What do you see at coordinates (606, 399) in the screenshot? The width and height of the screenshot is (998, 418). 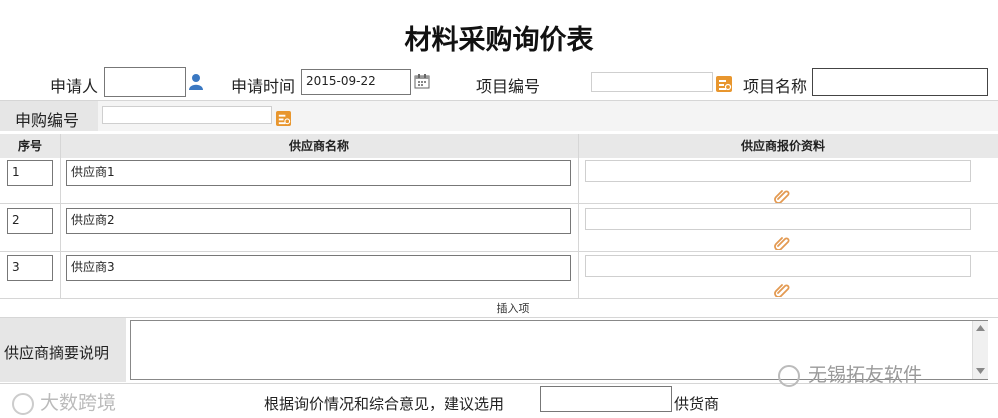 I see `recommend-supplier-input` at bounding box center [606, 399].